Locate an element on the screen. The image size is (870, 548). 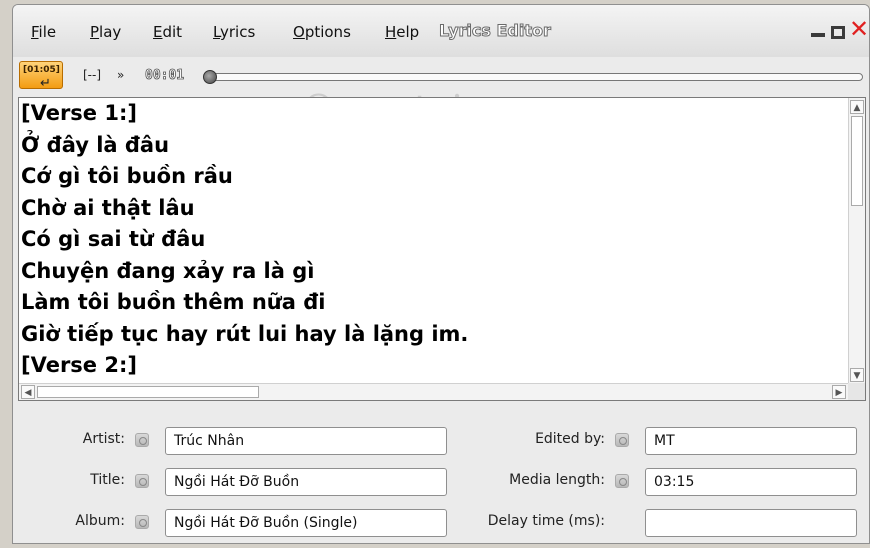
menu-options-label: ptions is located at coordinates (327, 32).